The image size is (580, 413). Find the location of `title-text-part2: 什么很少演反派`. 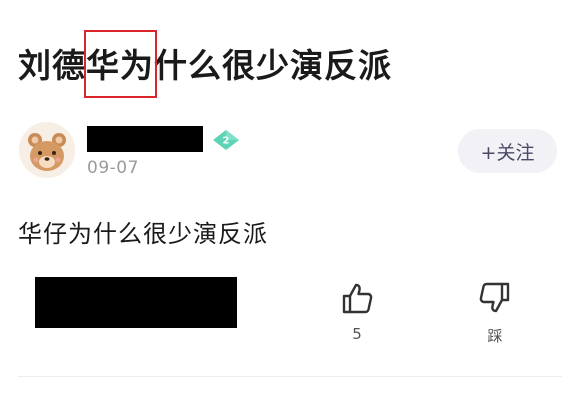

title-text-part2: 什么很少演反派 is located at coordinates (273, 65).